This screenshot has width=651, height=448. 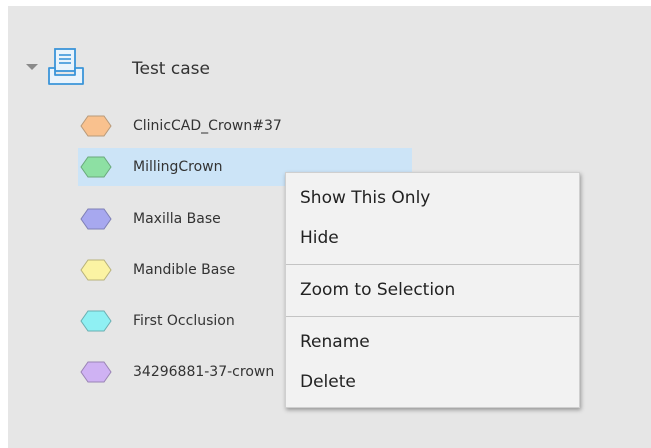 I want to click on tree-root-label: Test case, so click(x=171, y=69).